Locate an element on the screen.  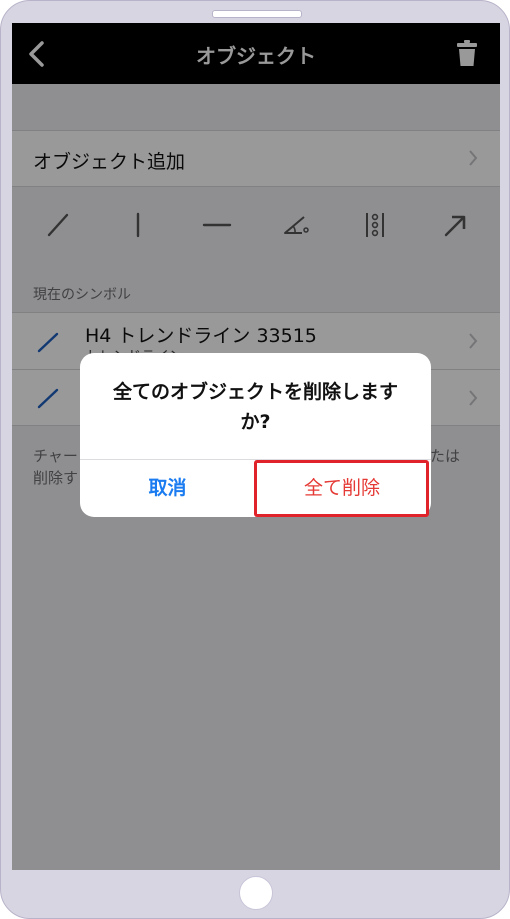
alert-message: 全てのオブジェクトを削除しますか? is located at coordinates (255, 407).